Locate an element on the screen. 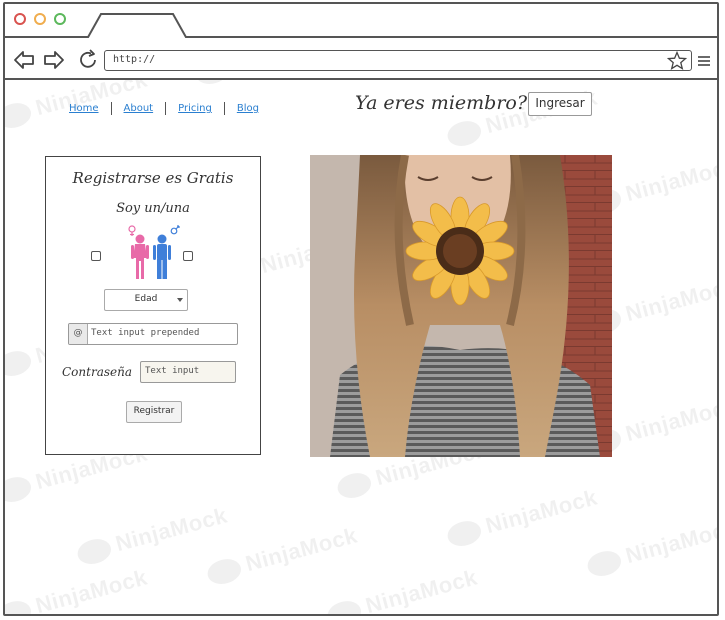 This screenshot has width=725, height=620. password-label: Contraseña is located at coordinates (97, 372).